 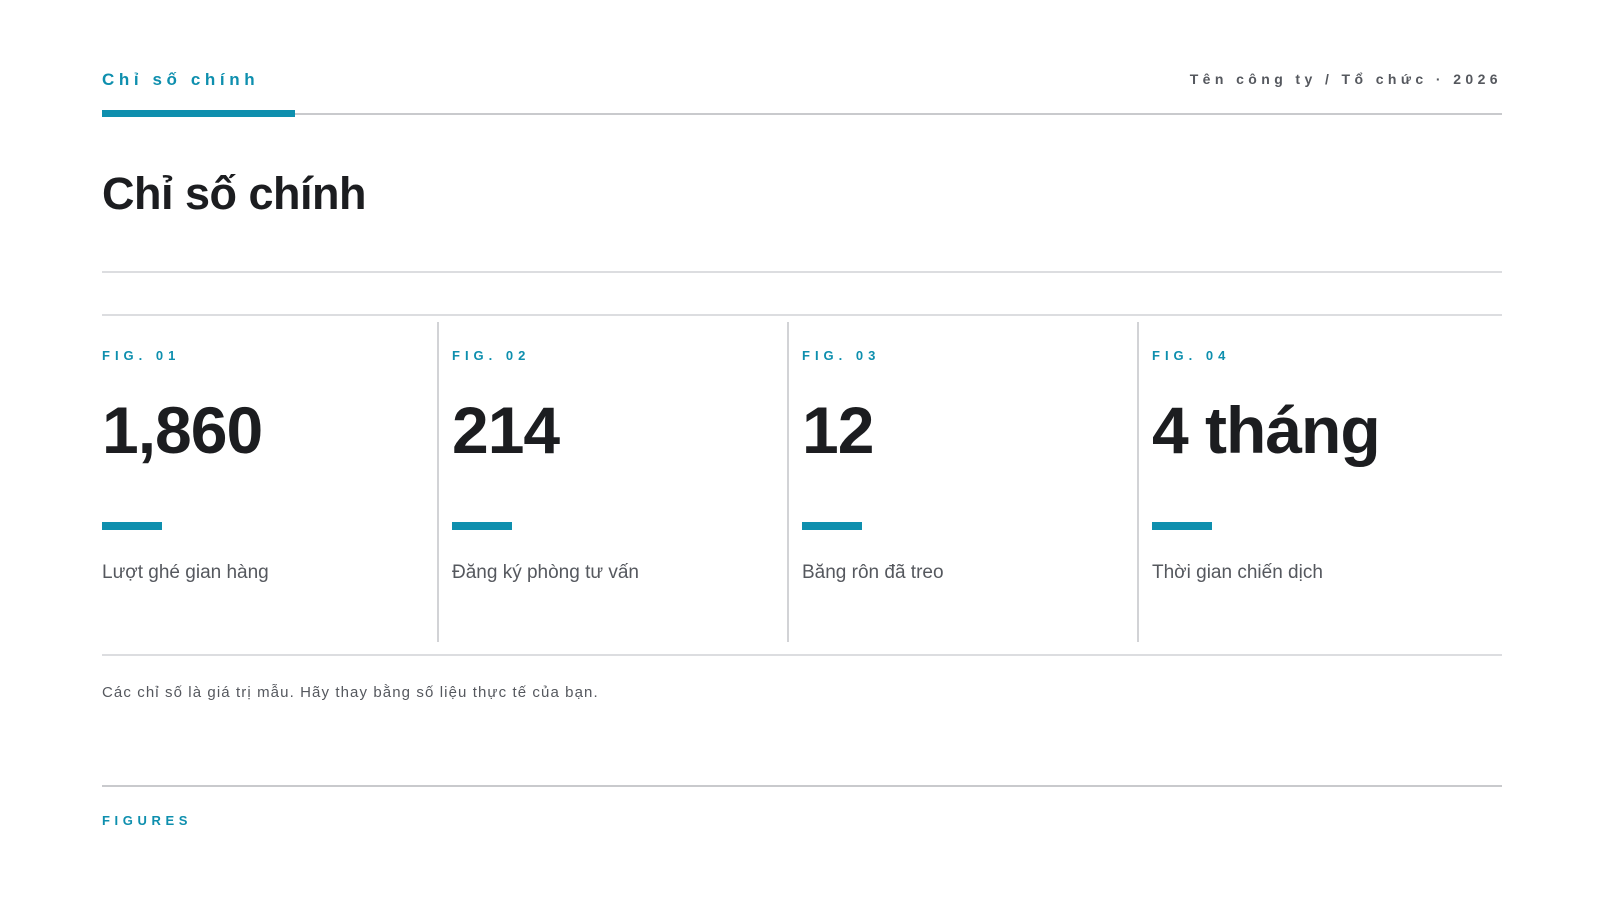 What do you see at coordinates (802, 655) in the screenshot?
I see `metrics-bottom-divider` at bounding box center [802, 655].